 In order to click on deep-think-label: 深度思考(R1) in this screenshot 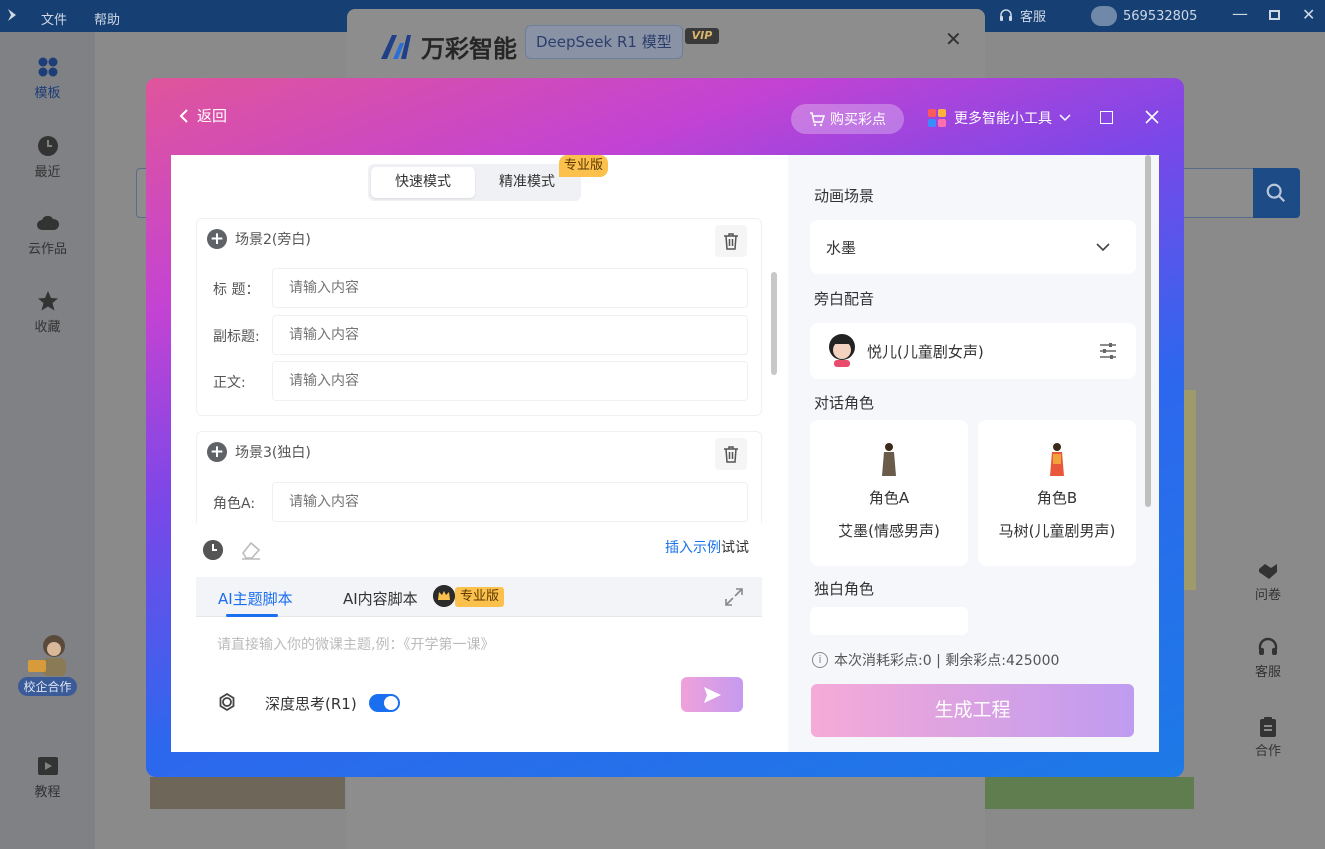, I will do `click(311, 704)`.